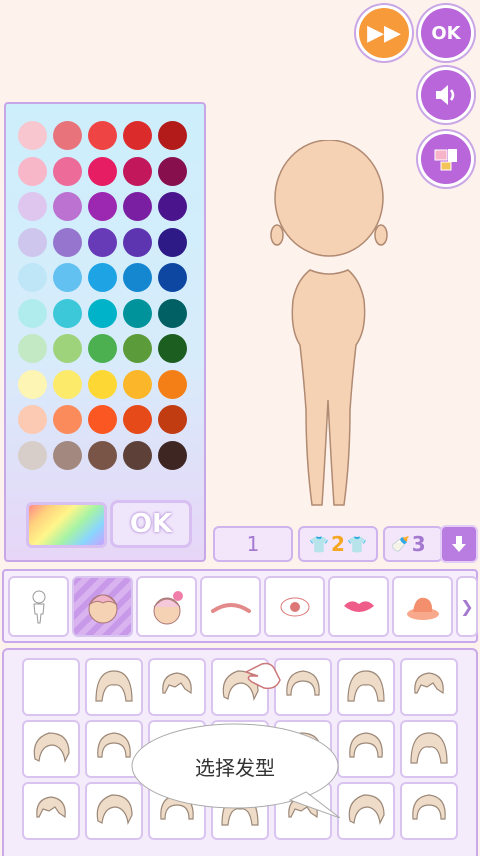 The image size is (480, 856). I want to click on category-hair-accessory, so click(166, 606).